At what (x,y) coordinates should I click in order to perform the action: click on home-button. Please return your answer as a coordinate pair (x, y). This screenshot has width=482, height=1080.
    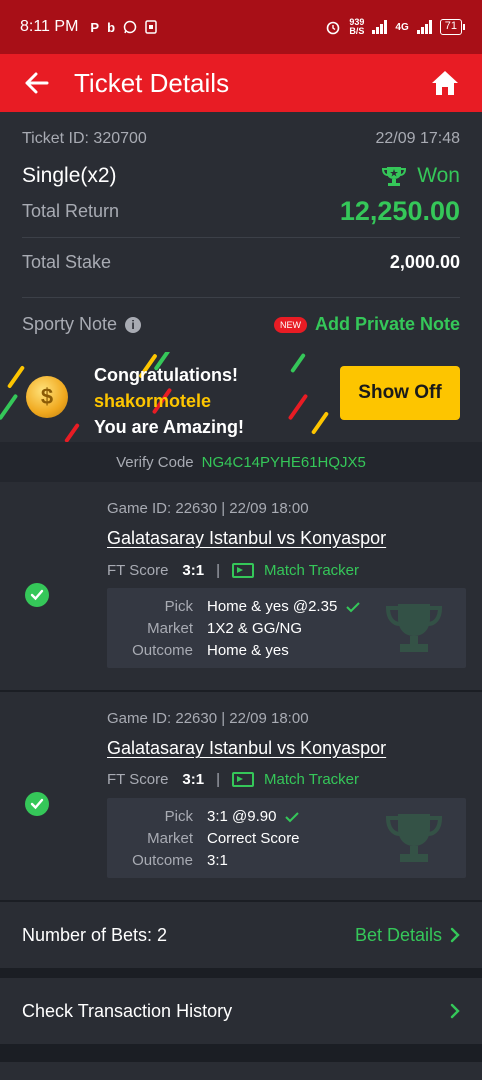
    Looking at the image, I should click on (445, 83).